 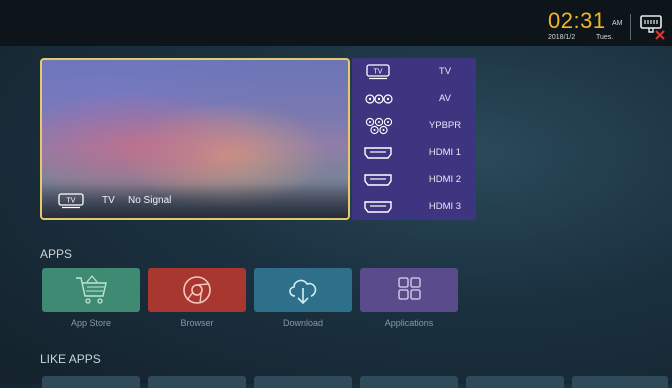 I want to click on app-label: Browser, so click(x=197, y=323).